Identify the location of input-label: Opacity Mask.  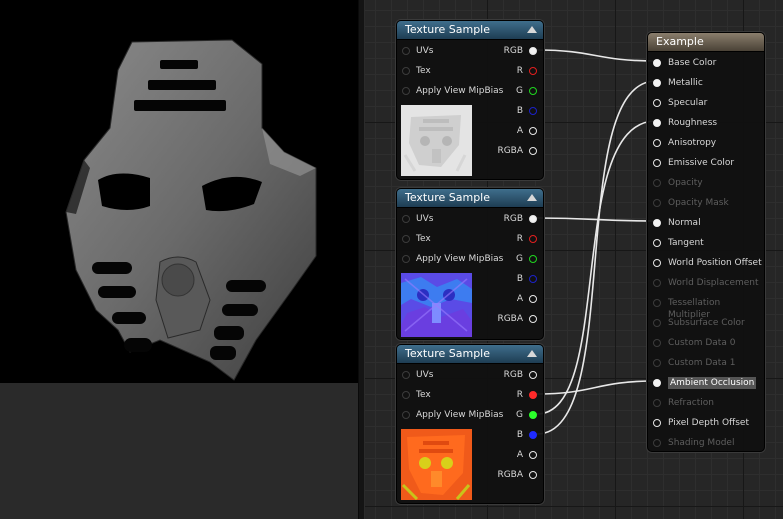
(698, 203).